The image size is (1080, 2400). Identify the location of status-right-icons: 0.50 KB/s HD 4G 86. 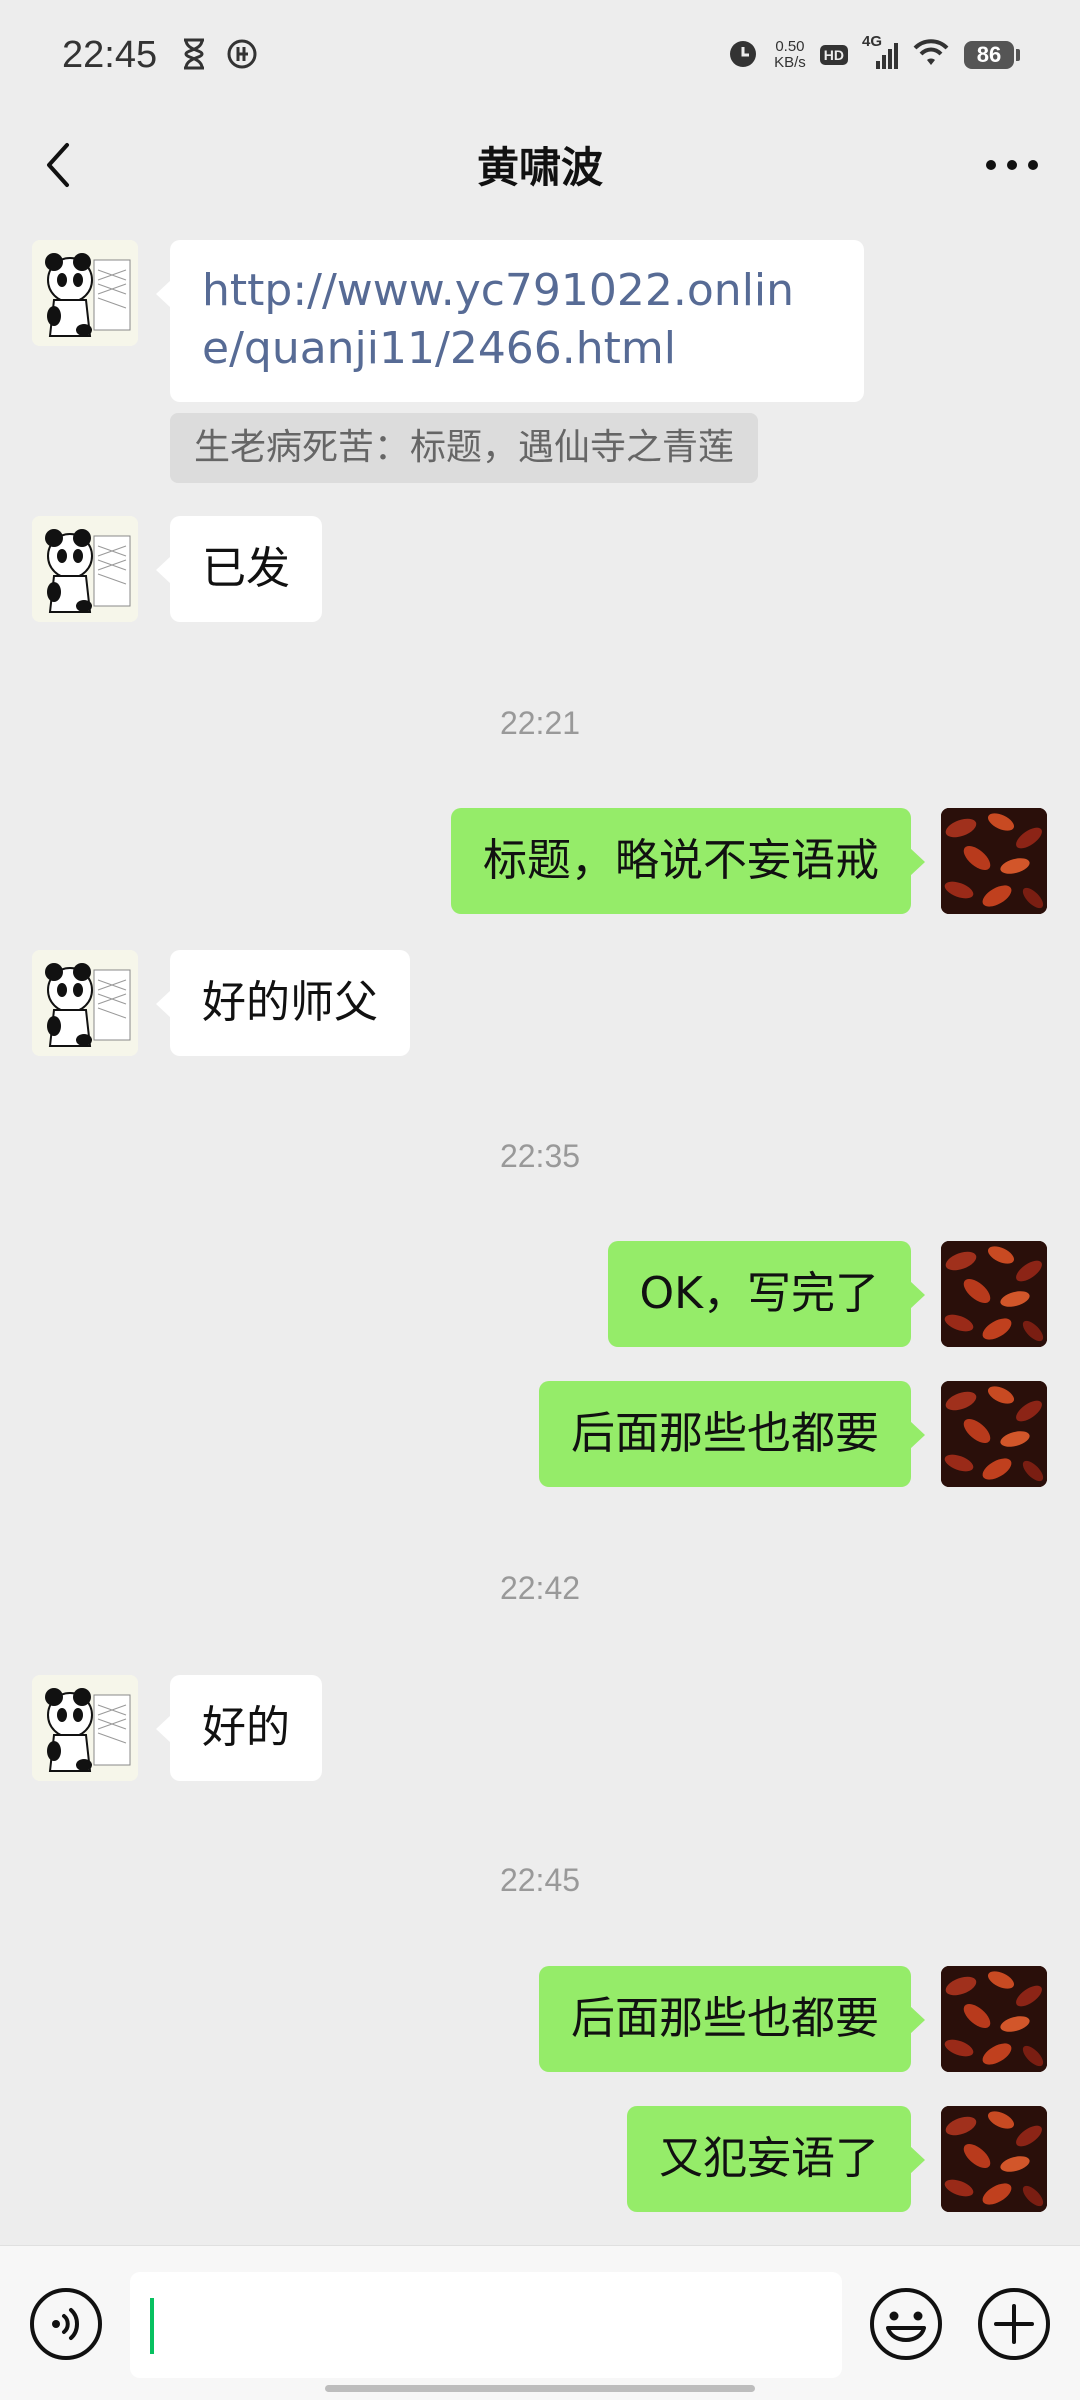
(873, 53).